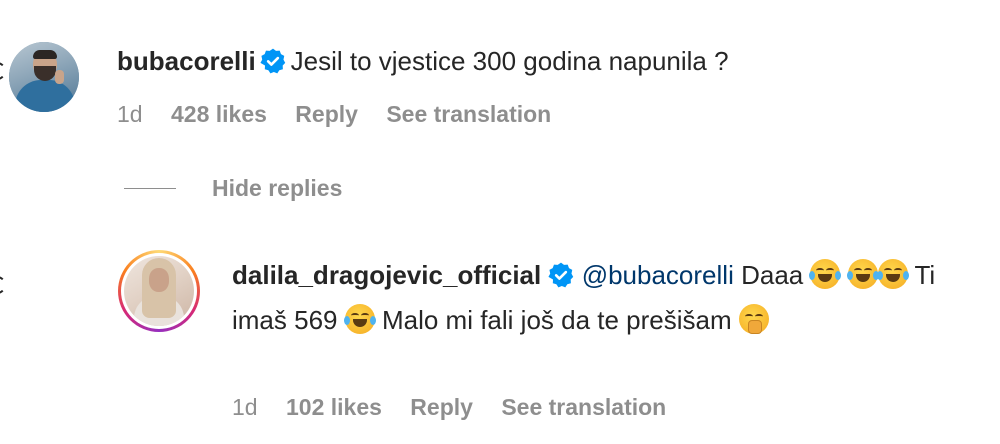 The image size is (1000, 444). What do you see at coordinates (130, 114) in the screenshot?
I see `comment-time: 1d` at bounding box center [130, 114].